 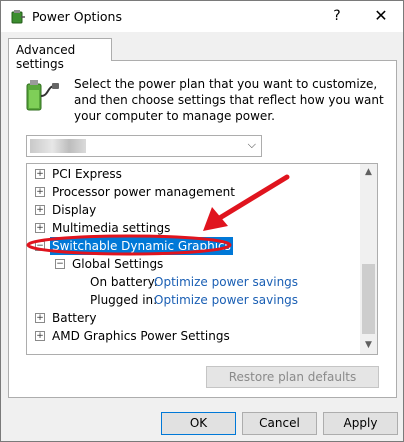 I want to click on scroll-down-arrow-icon: ▼, so click(x=368, y=345).